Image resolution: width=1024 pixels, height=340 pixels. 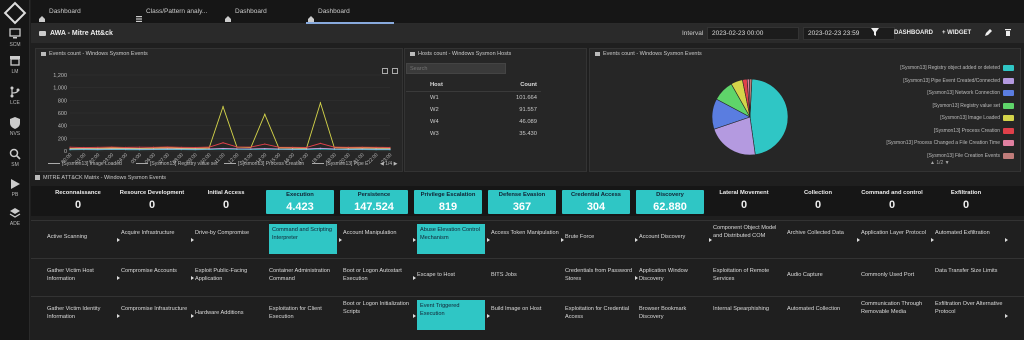 I want to click on tactic-reconnaissance: Reconnaissance 0, so click(x=78, y=200).